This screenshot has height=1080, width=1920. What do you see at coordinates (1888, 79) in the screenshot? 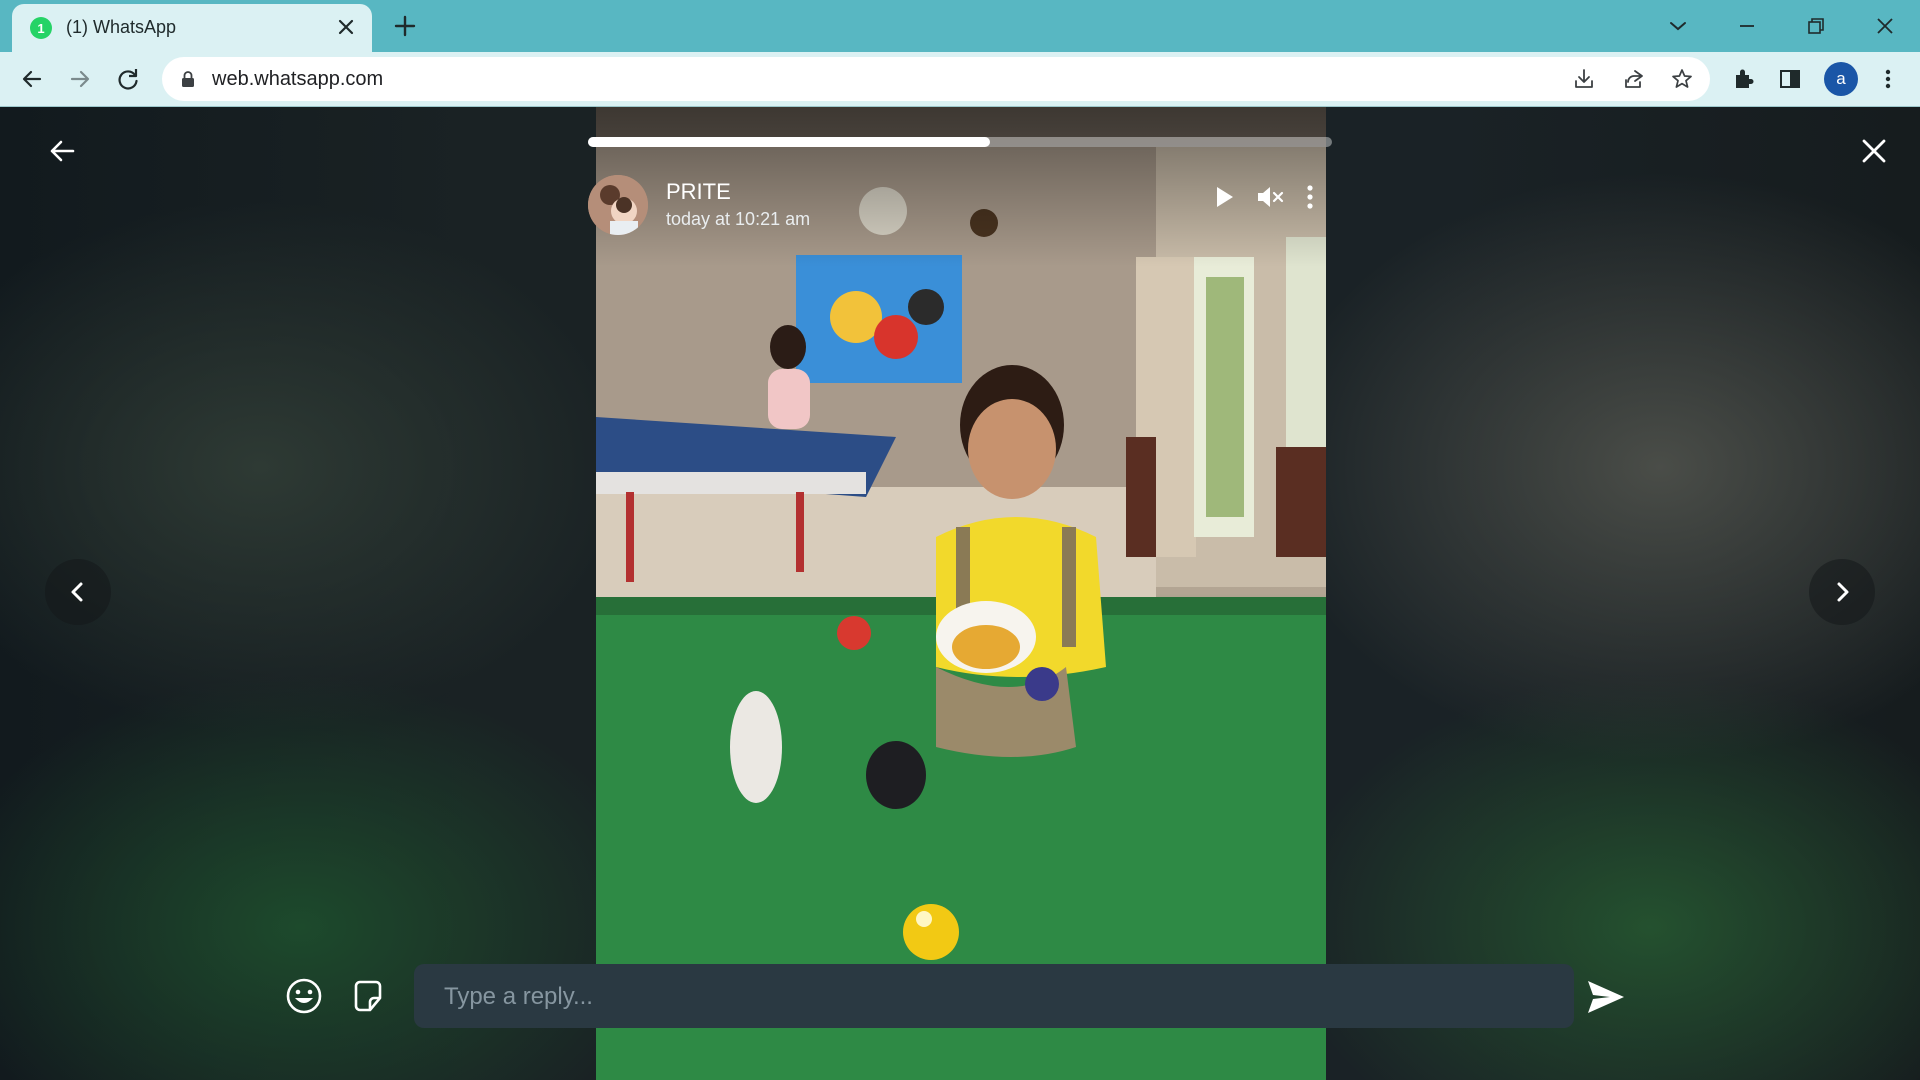
I see `browser-menu-icon` at bounding box center [1888, 79].